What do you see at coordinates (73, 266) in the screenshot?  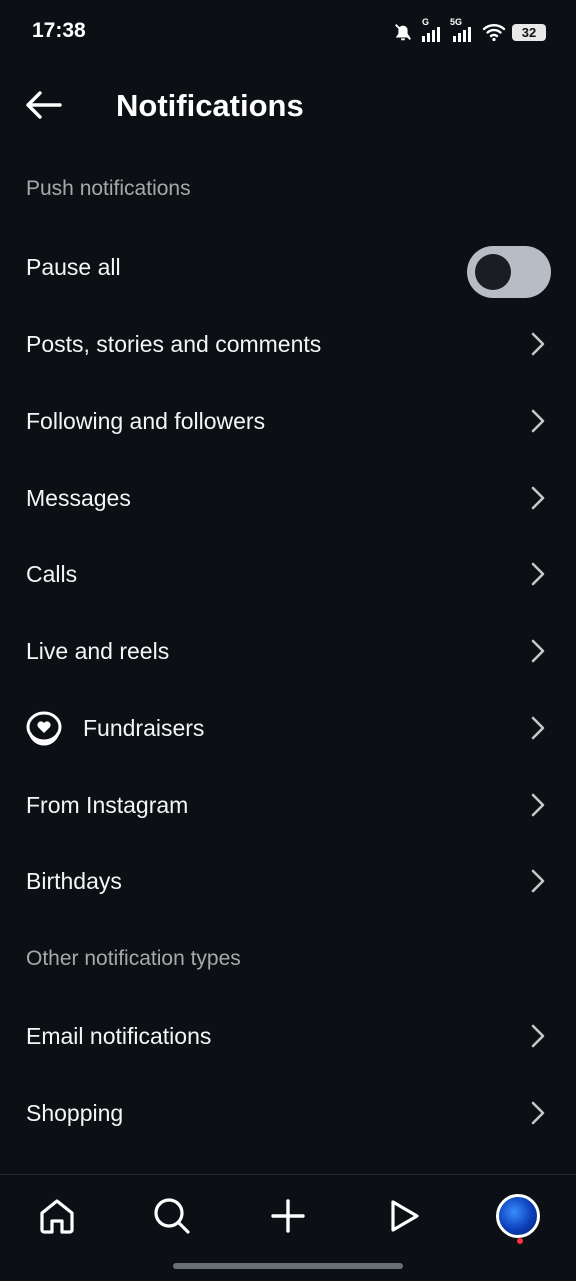 I see `row-label: Pause all` at bounding box center [73, 266].